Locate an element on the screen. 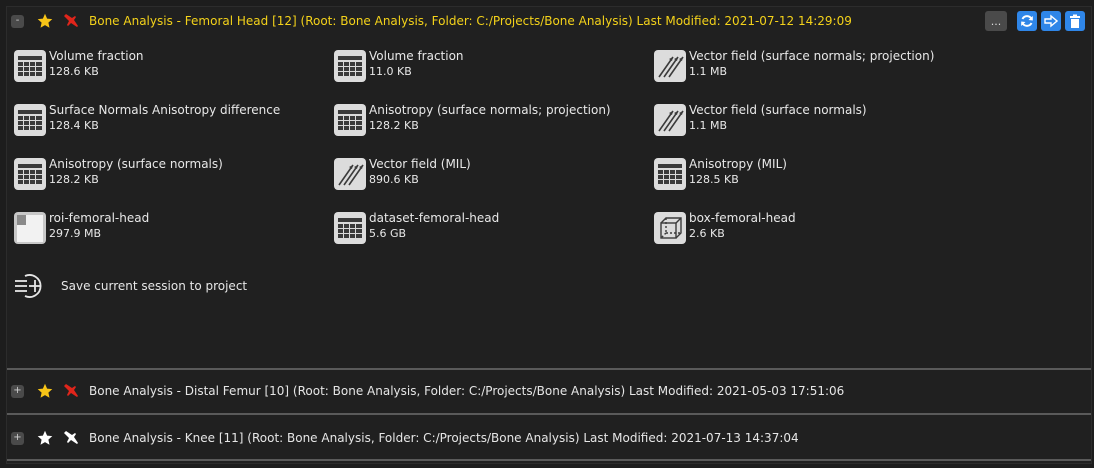 Image resolution: width=1094 pixels, height=468 pixels. item-size: 2.6 KB is located at coordinates (707, 233).